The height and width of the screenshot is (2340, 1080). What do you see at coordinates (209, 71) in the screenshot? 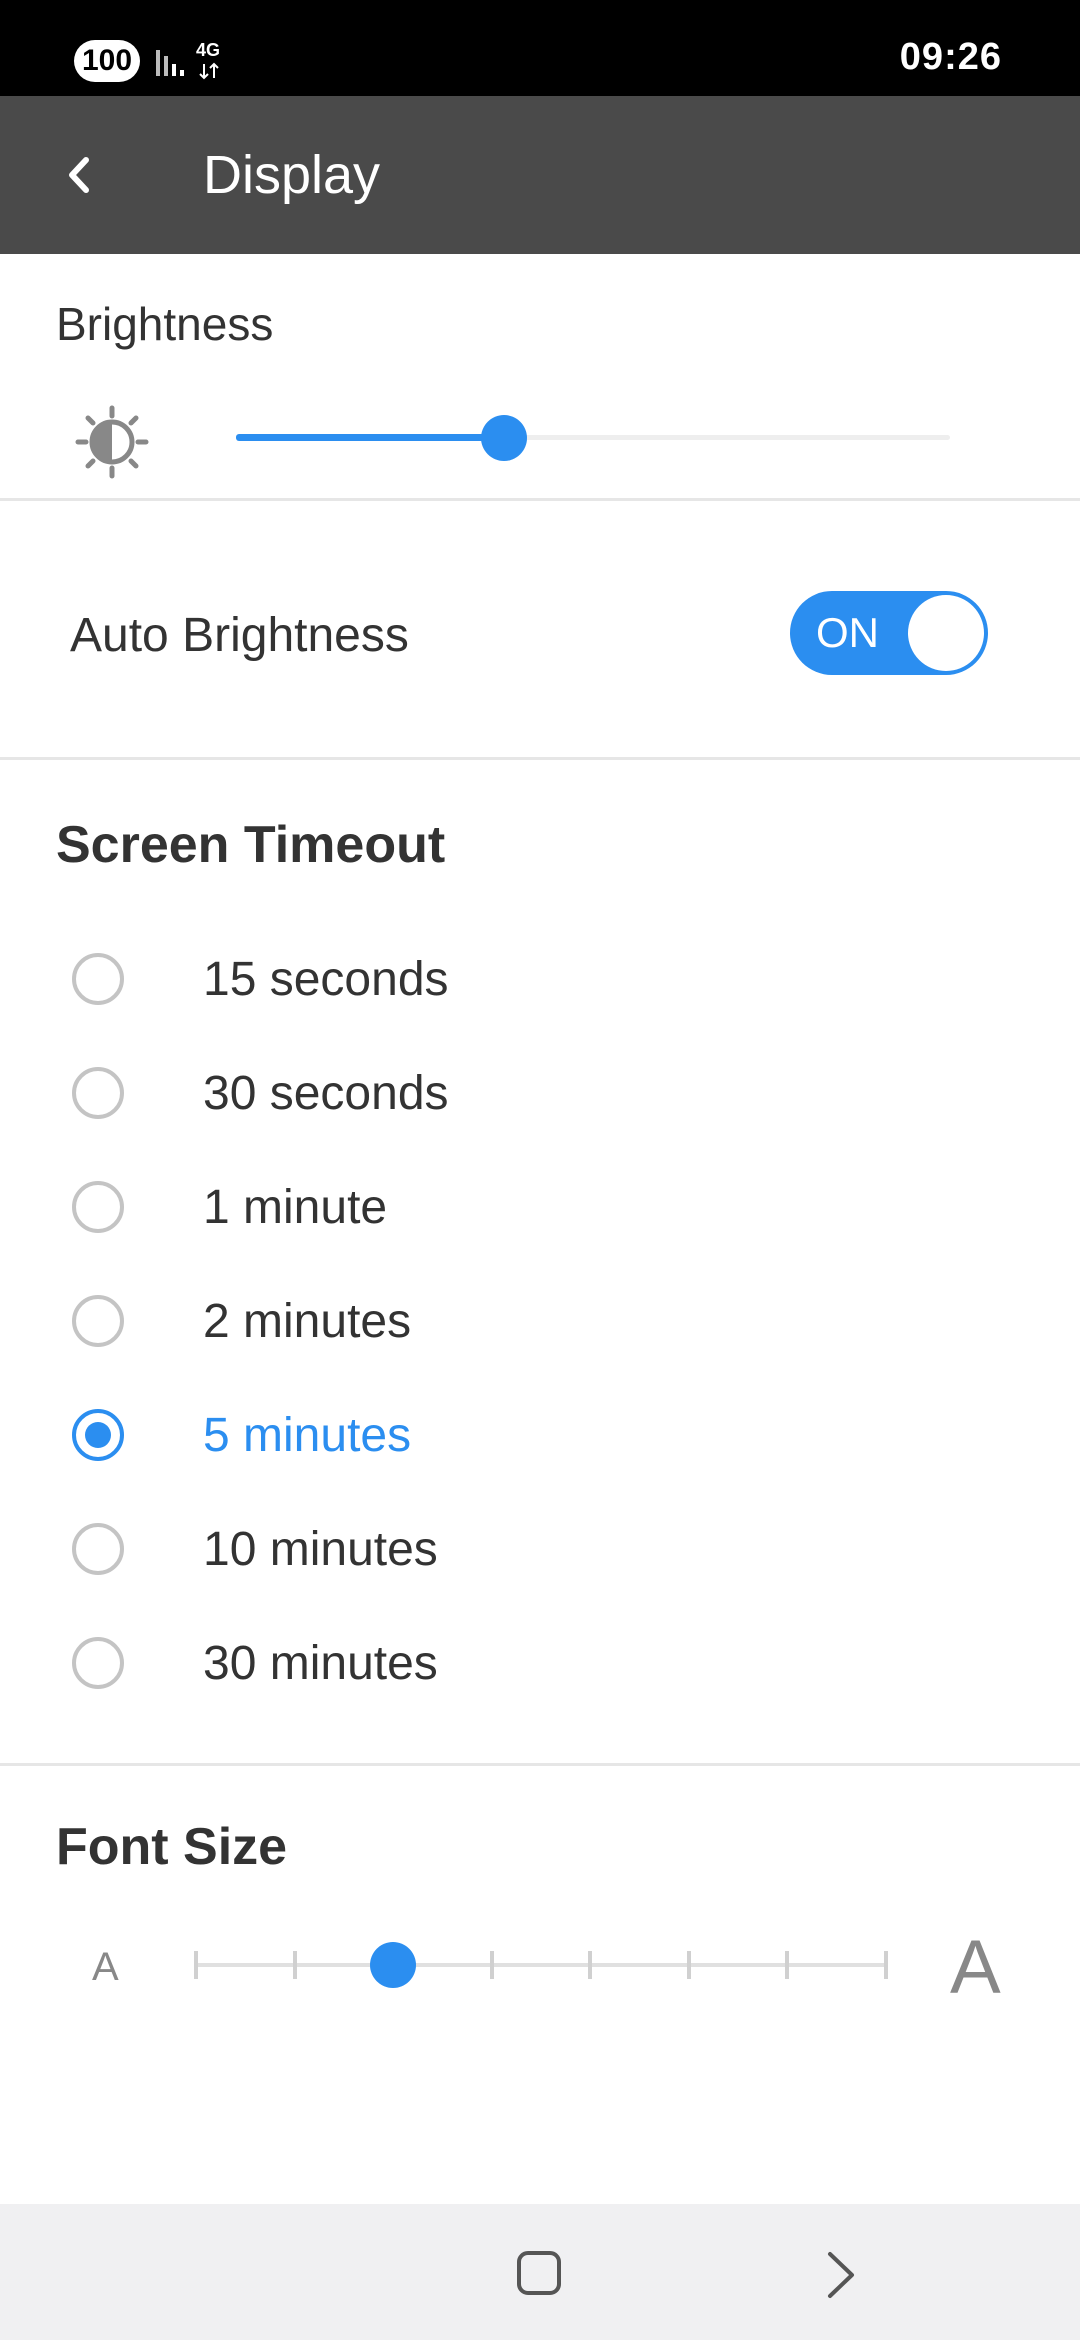
I see `data-arrows-icon` at bounding box center [209, 71].